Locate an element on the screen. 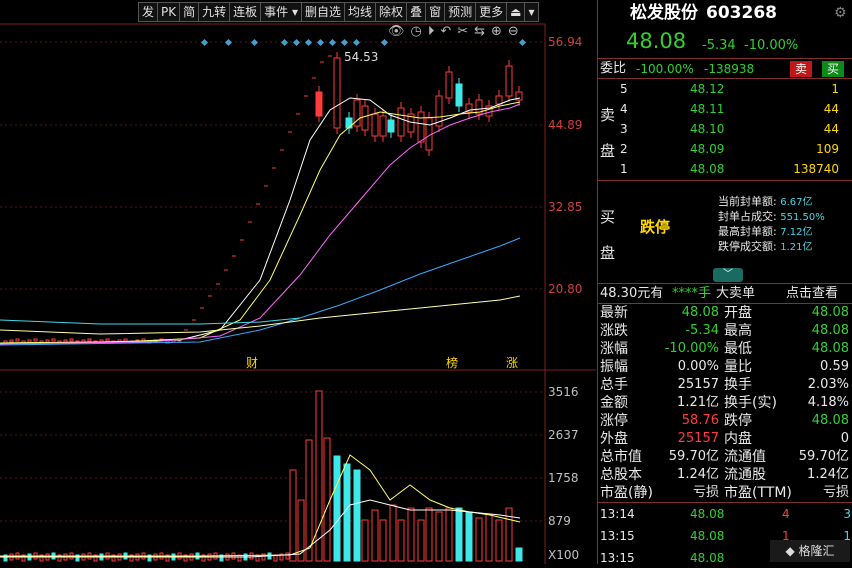  toolbar-button-5: 事件 ▾ is located at coordinates (281, 12).